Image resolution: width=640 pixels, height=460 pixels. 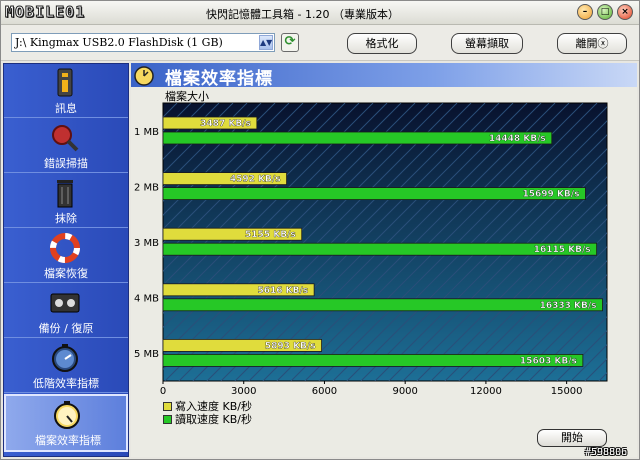 I want to click on chevron-down-icon: ▲▼, so click(x=266, y=42).